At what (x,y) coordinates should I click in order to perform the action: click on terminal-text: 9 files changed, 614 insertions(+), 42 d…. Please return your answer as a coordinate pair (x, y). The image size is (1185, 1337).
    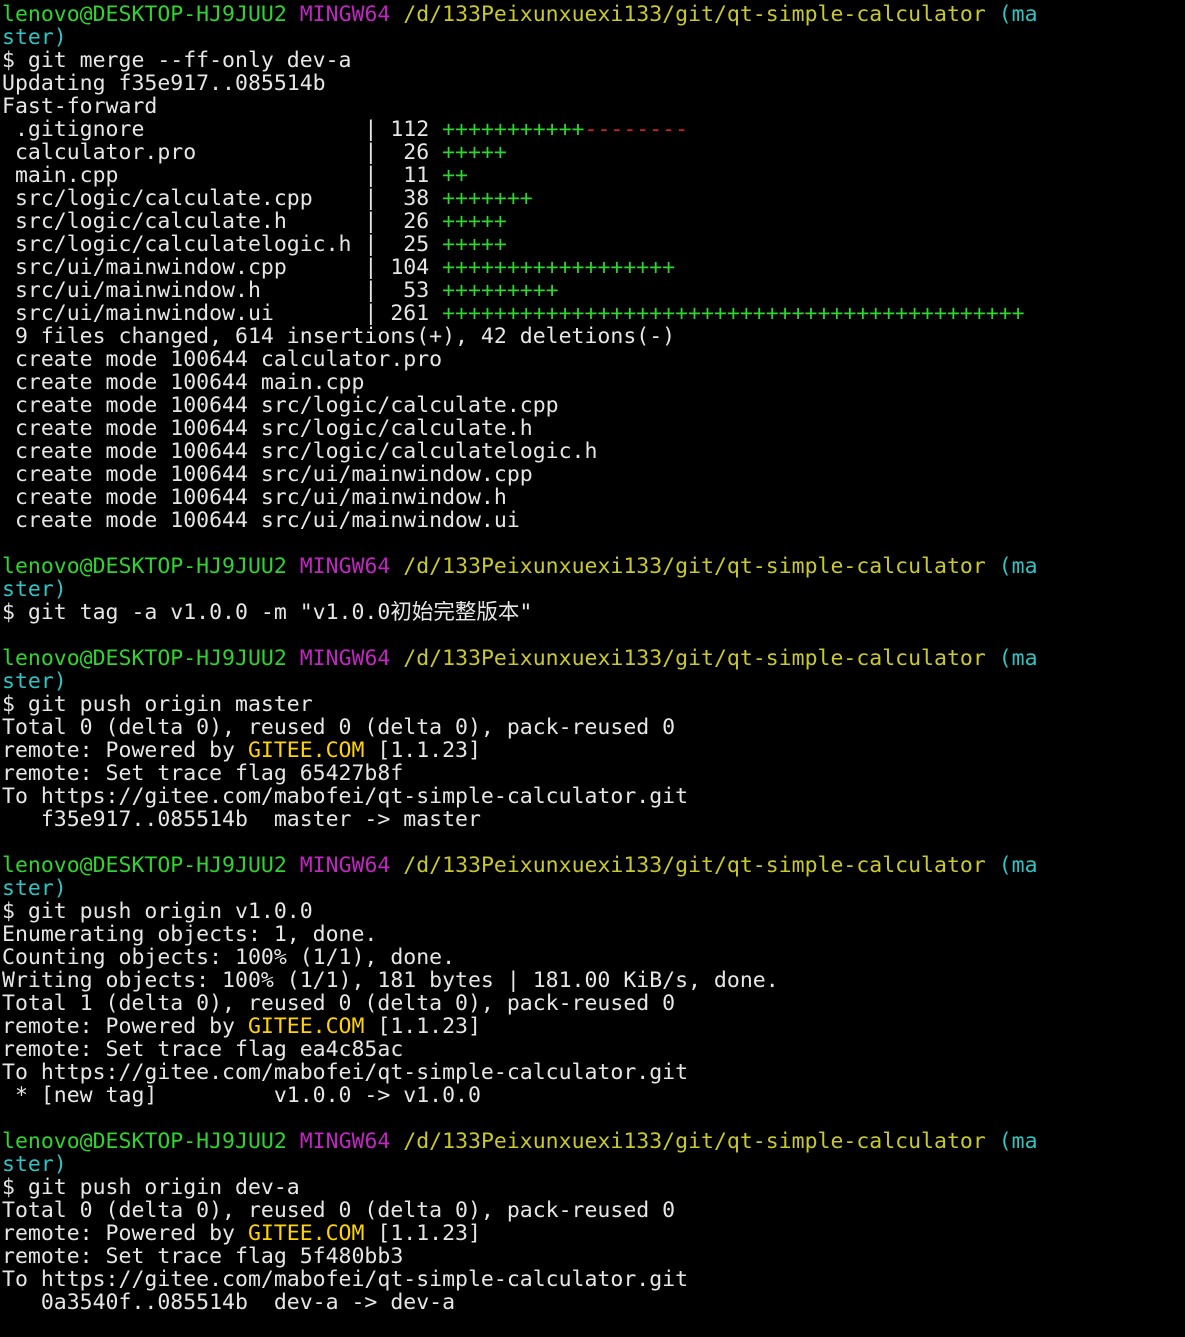
    Looking at the image, I should click on (339, 336).